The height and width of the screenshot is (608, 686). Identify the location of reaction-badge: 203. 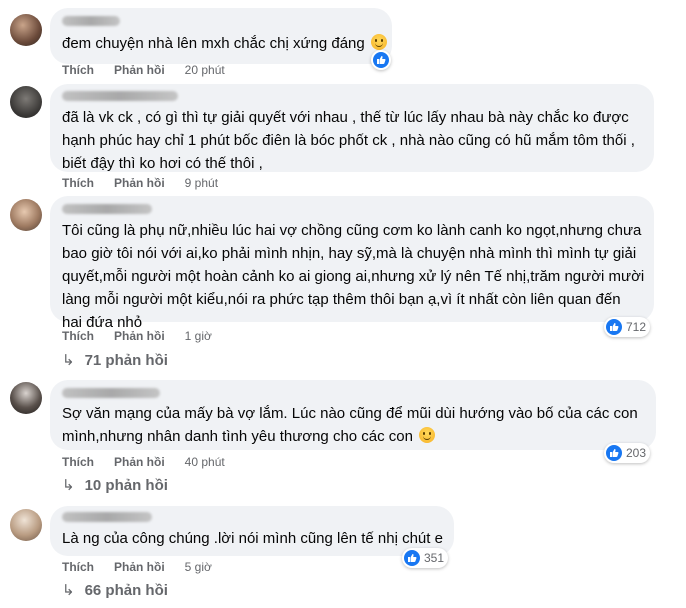
(627, 453).